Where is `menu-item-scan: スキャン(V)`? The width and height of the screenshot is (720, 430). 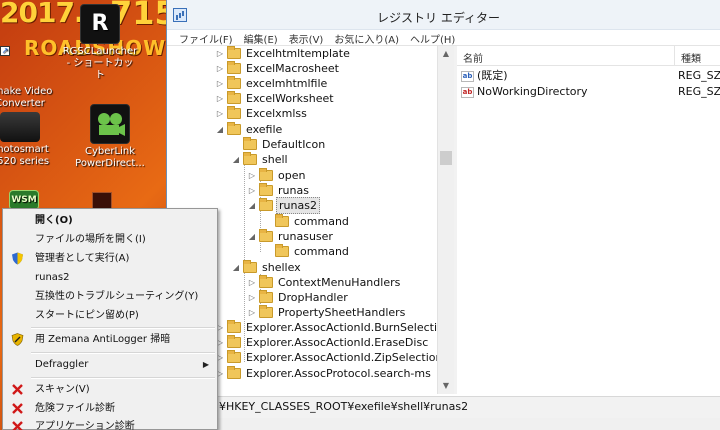
menu-item-scan: スキャン(V) is located at coordinates (110, 389).